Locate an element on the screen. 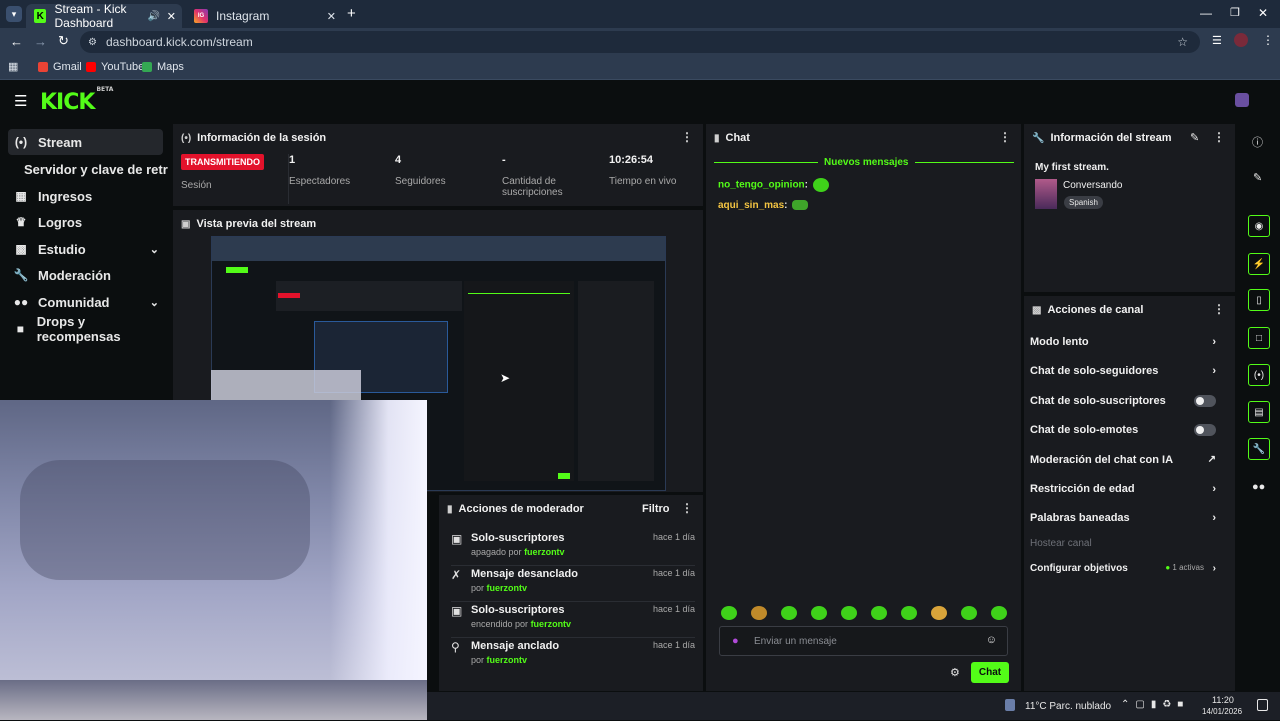 Image resolution: width=1280 pixels, height=721 pixels. new-tab-button: + is located at coordinates (351, 13).